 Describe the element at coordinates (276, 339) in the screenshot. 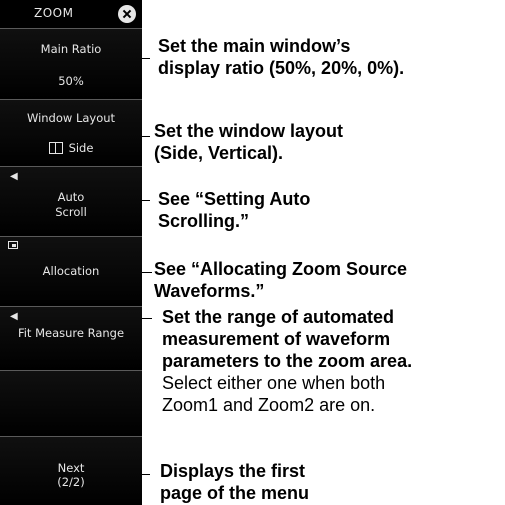

I see `annotation-line: measurement of waveform` at that location.